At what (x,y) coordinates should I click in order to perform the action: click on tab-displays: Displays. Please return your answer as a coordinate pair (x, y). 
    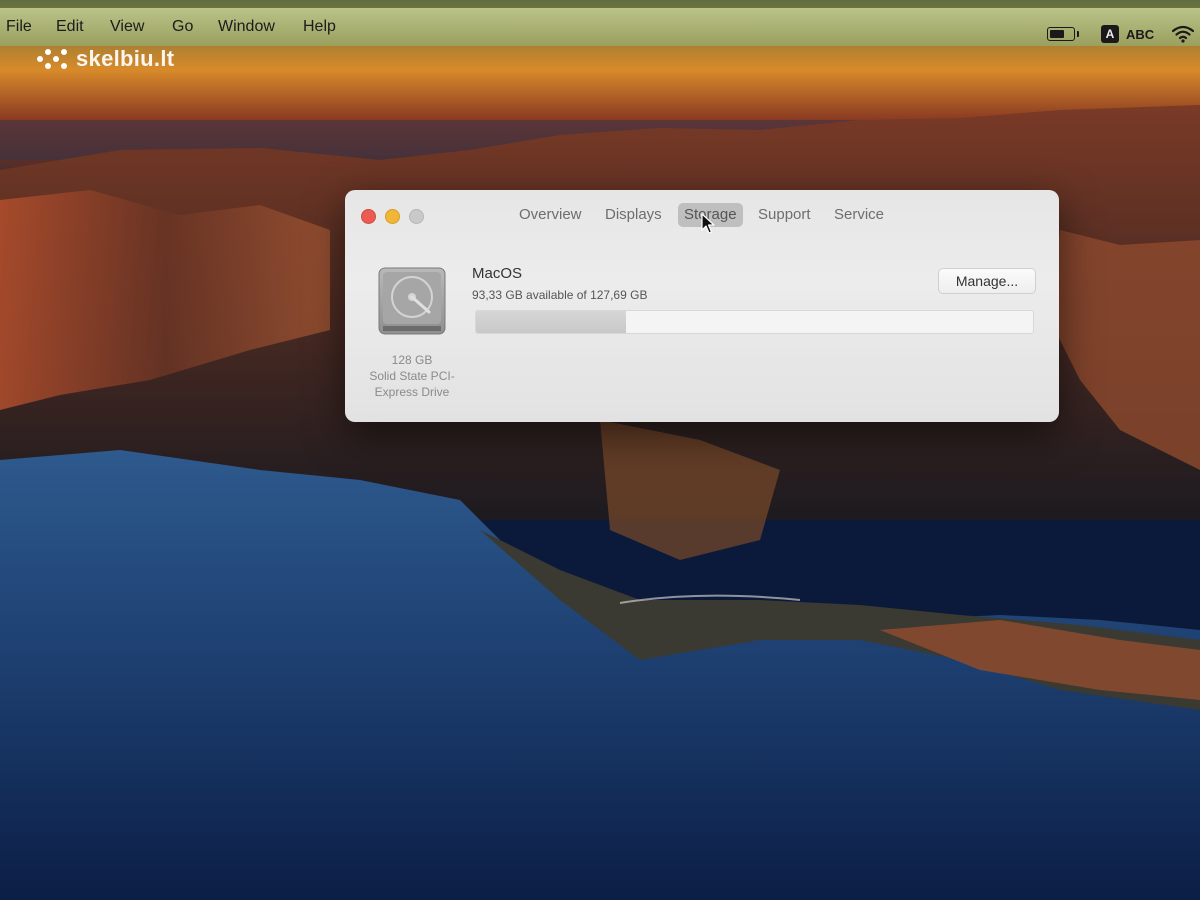
    Looking at the image, I should click on (633, 215).